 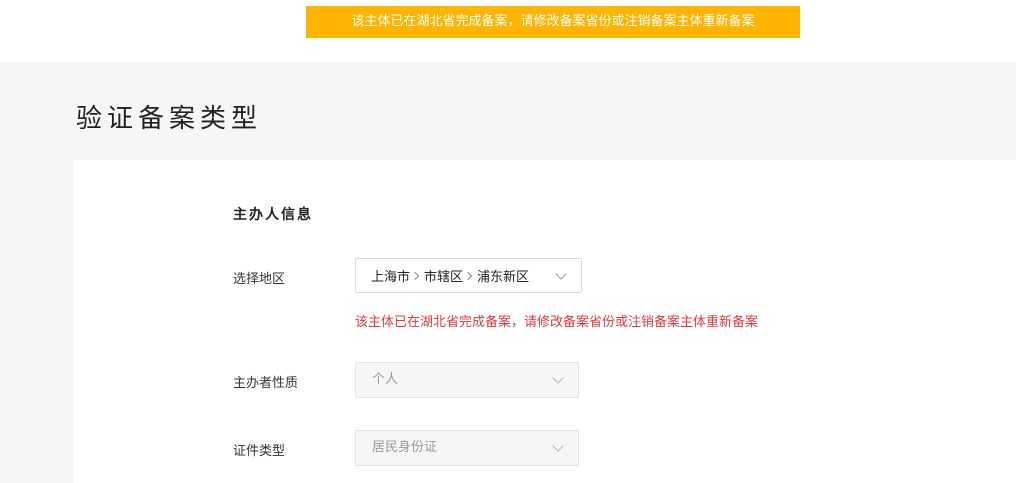 What do you see at coordinates (169, 119) in the screenshot?
I see `page-title: 验证备案类型` at bounding box center [169, 119].